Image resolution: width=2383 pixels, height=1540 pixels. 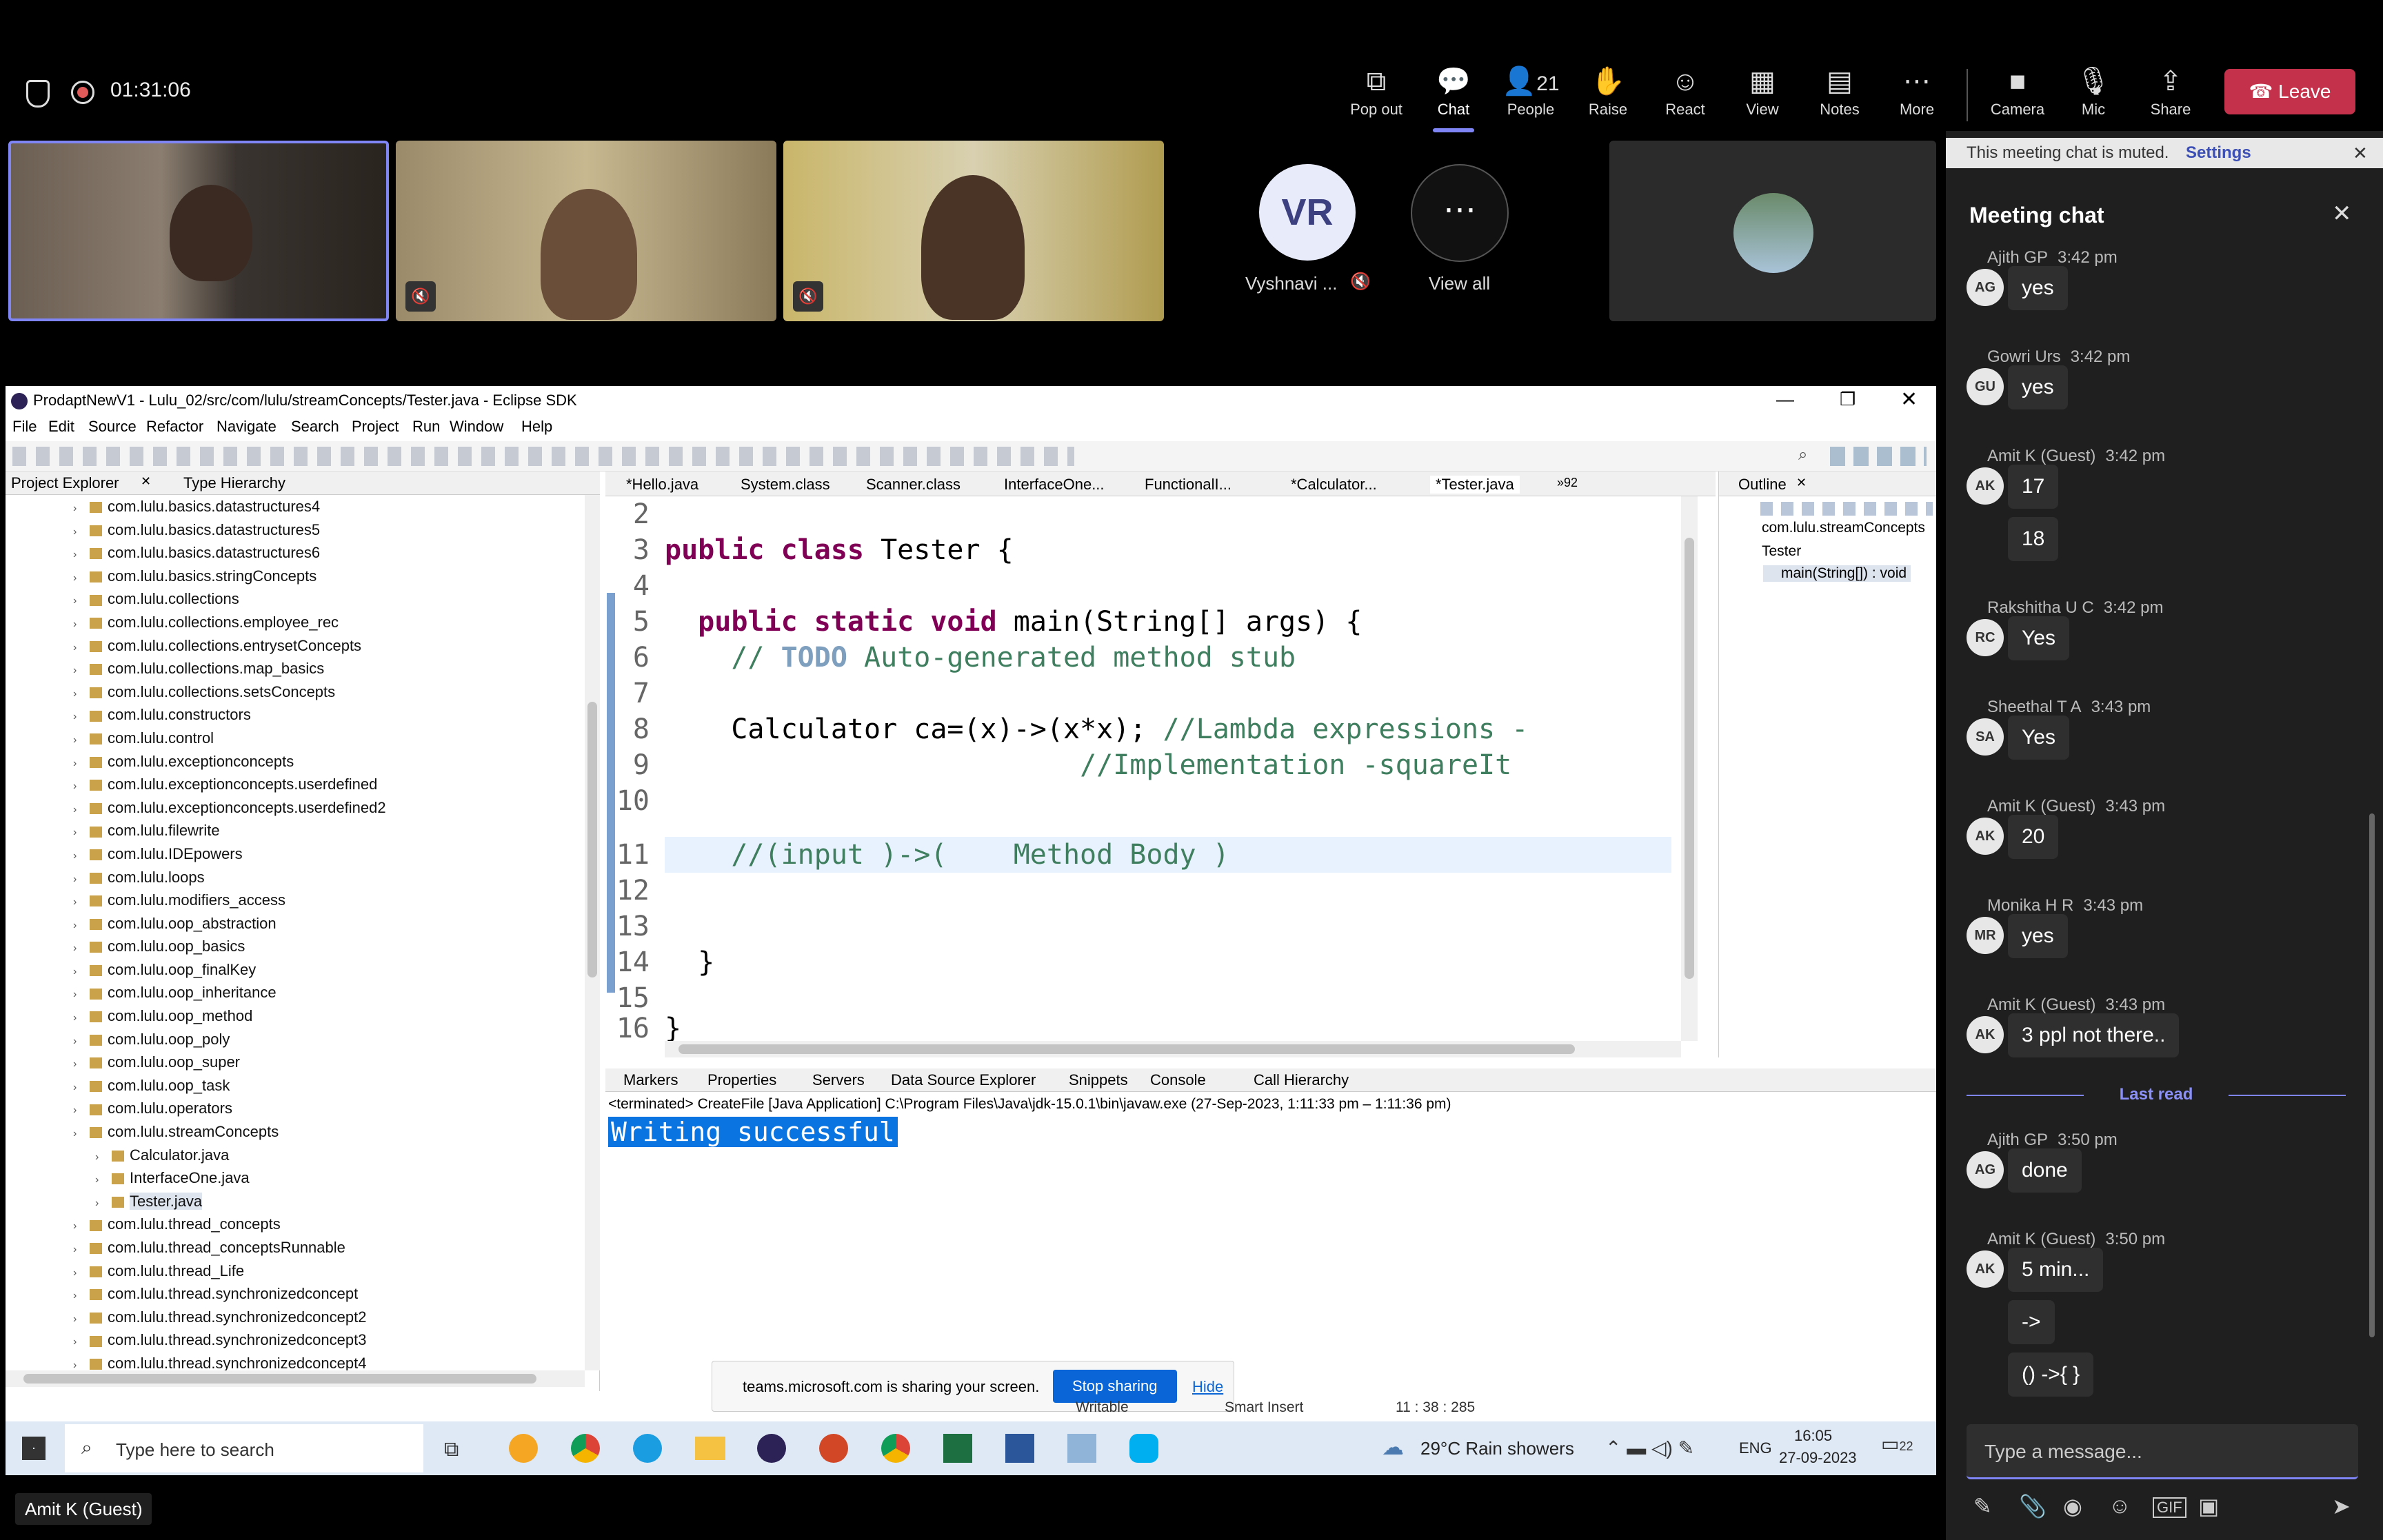 I want to click on tab-hello-java: *Hello.java, so click(x=662, y=485).